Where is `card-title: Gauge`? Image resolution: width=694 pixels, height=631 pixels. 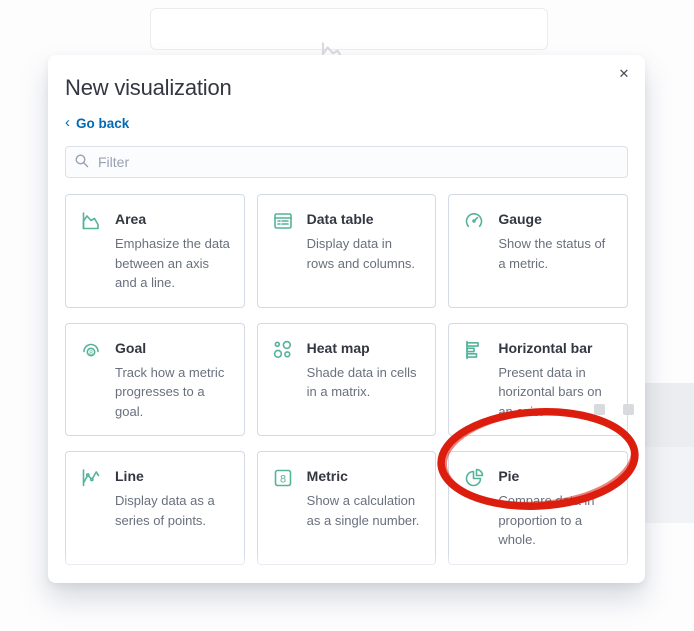 card-title: Gauge is located at coordinates (520, 219).